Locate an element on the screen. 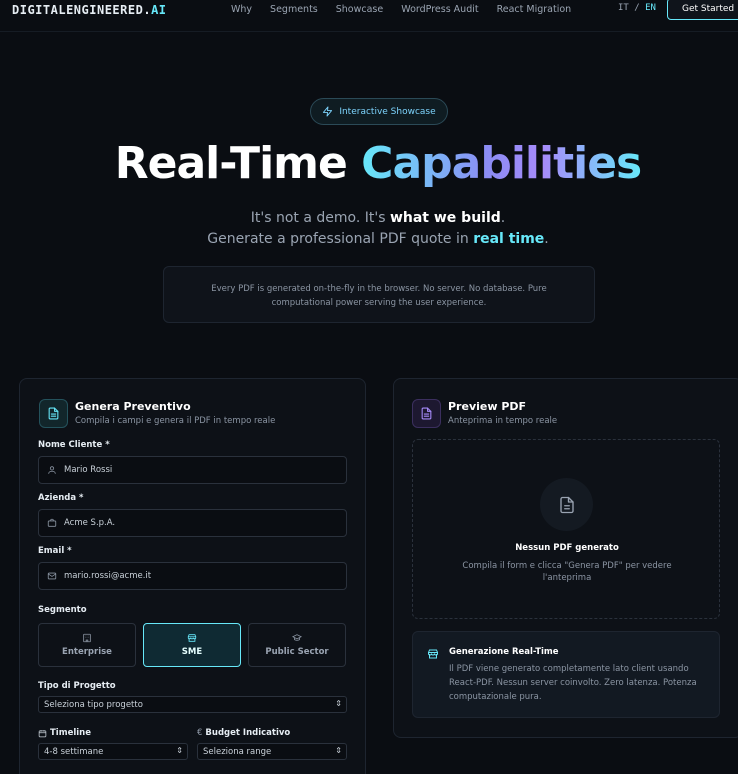 Image resolution: width=738 pixels, height=774 pixels. segment-label: Segmento is located at coordinates (62, 610).